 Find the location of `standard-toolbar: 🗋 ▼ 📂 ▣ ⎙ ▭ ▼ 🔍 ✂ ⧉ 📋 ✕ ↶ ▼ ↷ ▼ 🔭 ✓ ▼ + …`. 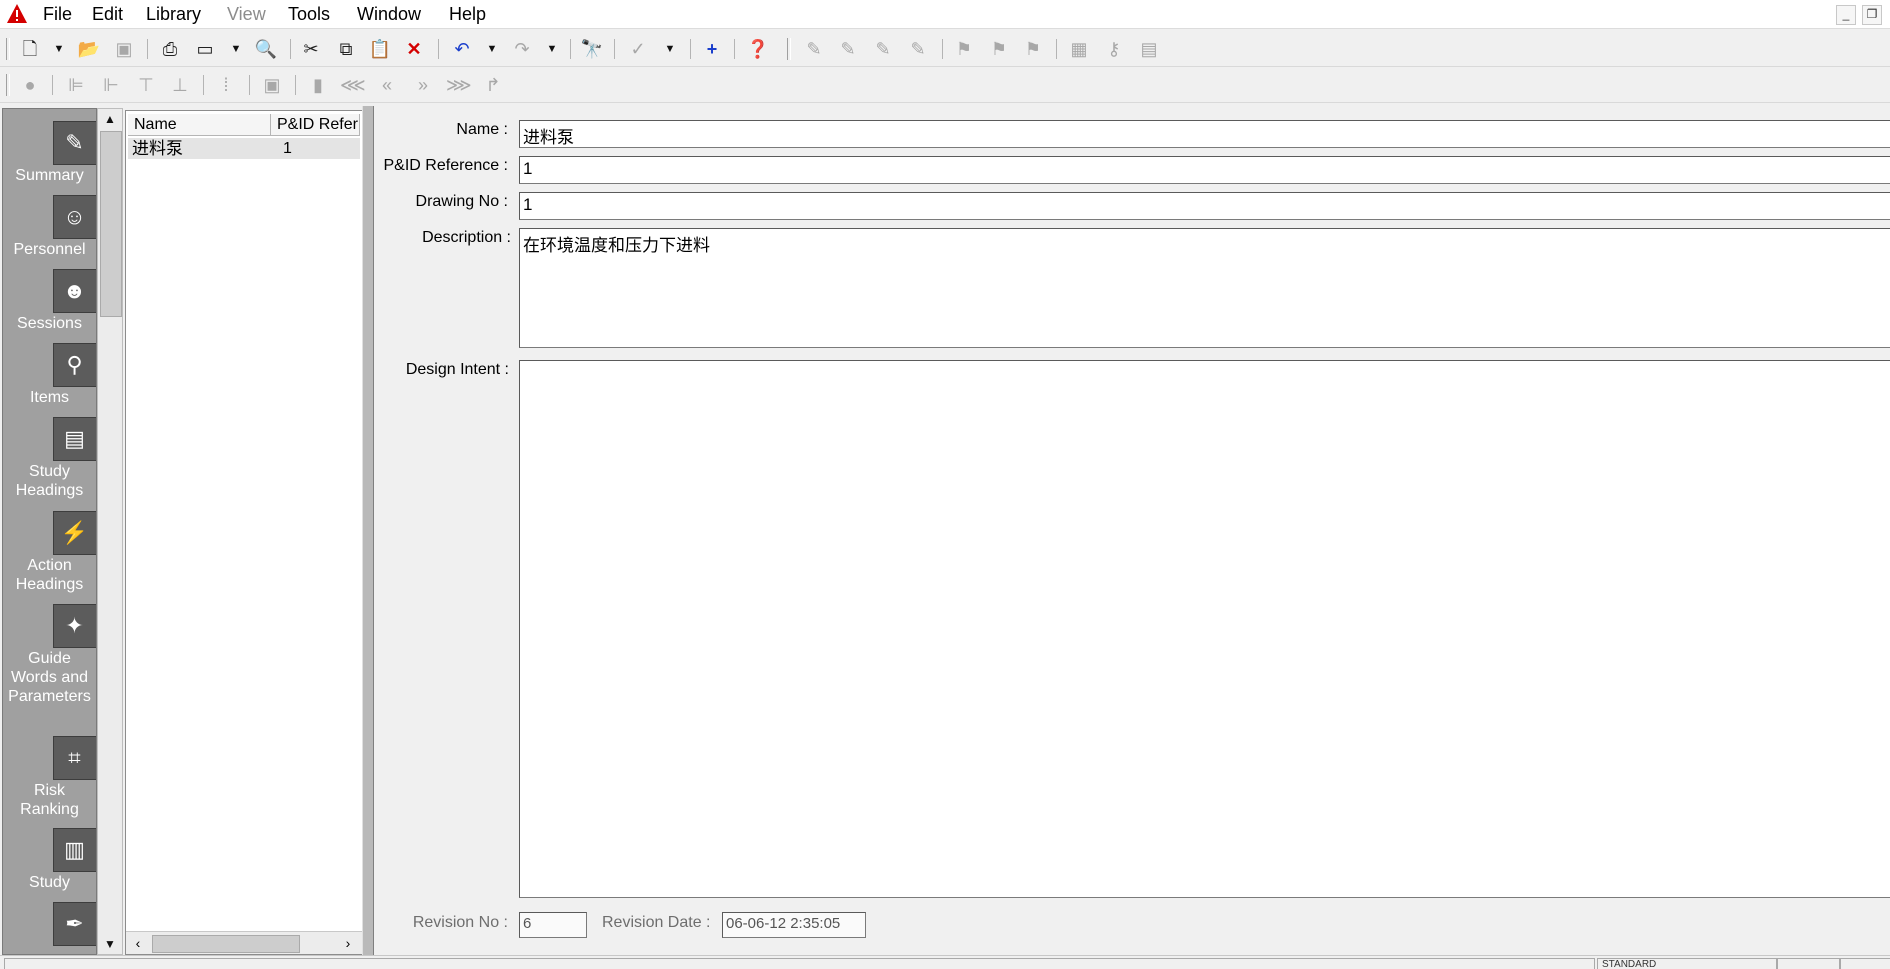

standard-toolbar: 🗋 ▼ 📂 ▣ ⎙ ▭ ▼ 🔍 ✂ ⧉ 📋 ✕ ↶ ▼ ↷ ▼ 🔭 ✓ ▼ + … is located at coordinates (945, 49).